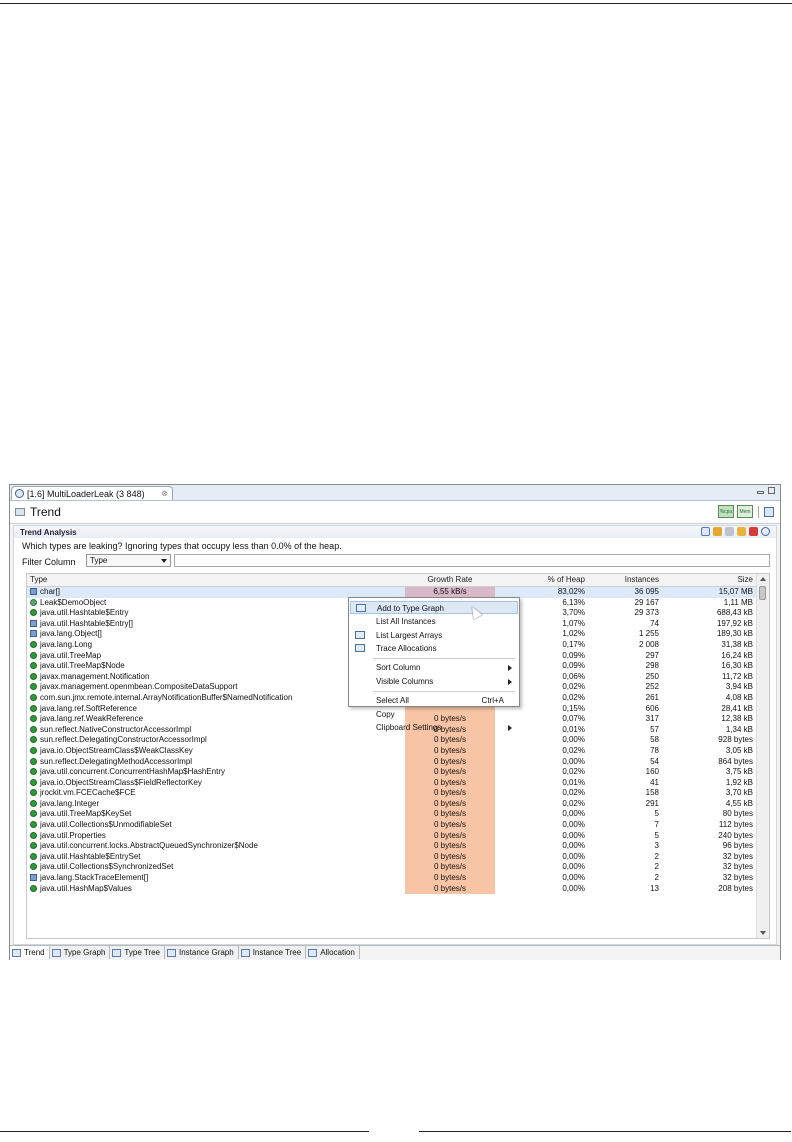 Image resolution: width=792 pixels, height=1142 pixels. I want to click on instances-cell: 36 095, so click(646, 591).